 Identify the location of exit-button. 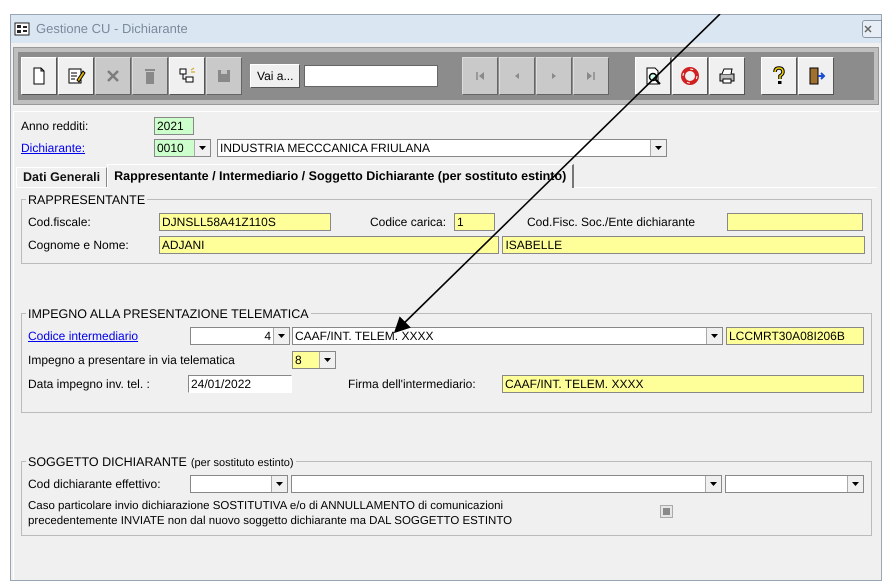
(816, 76).